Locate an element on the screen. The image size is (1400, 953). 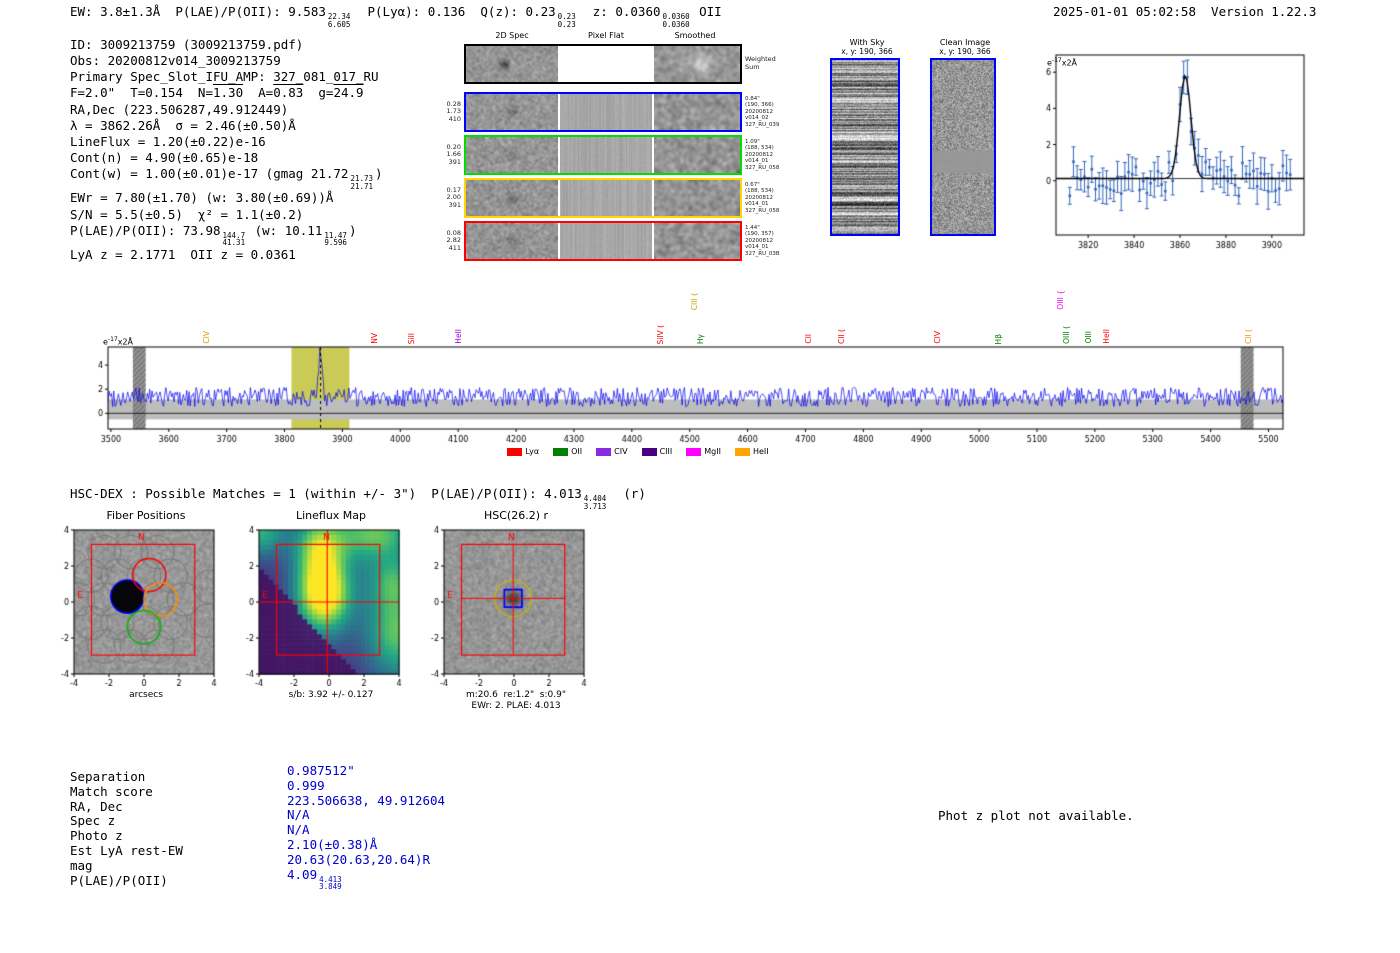
unit-exp: -17 is located at coordinates (112, 339).